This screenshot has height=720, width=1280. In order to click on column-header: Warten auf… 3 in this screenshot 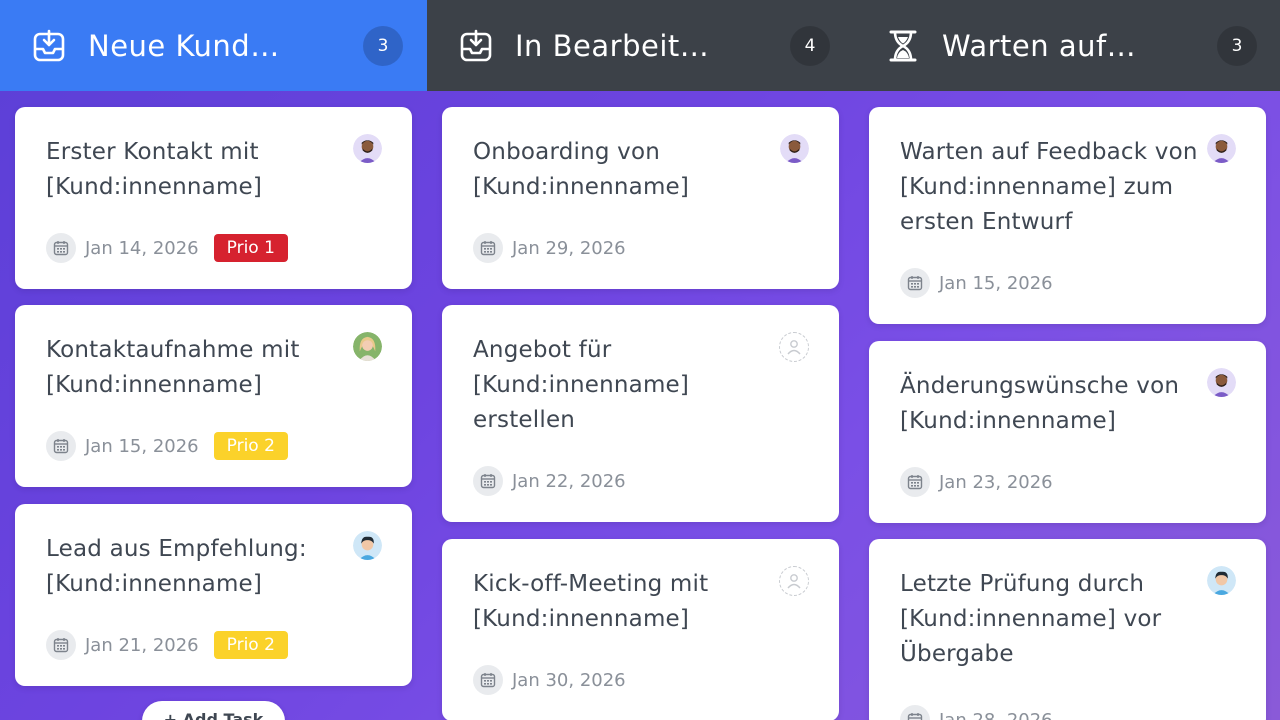, I will do `click(1067, 45)`.